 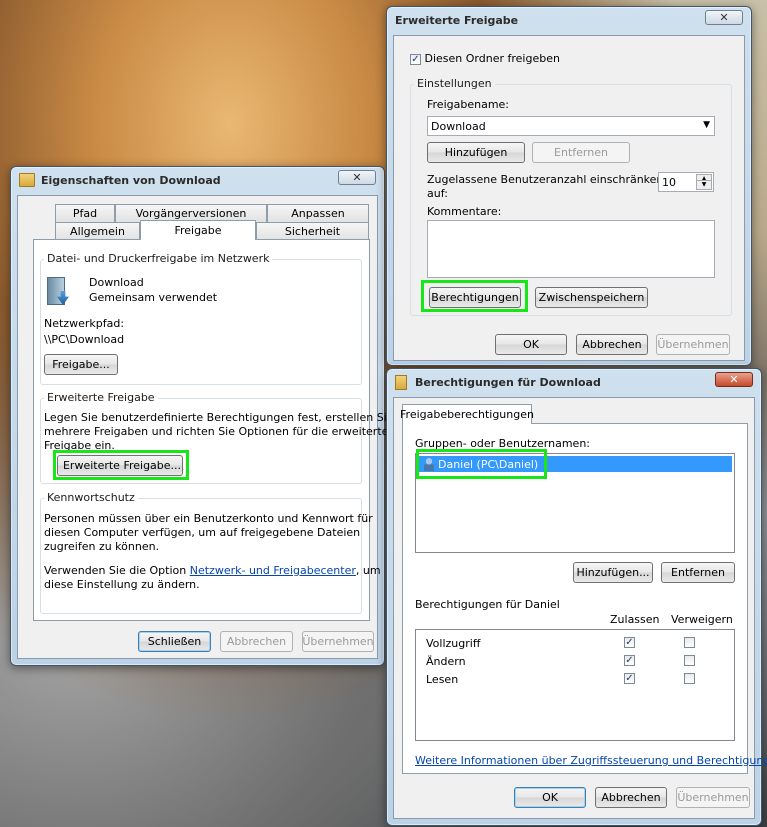 I want to click on close-button: Schließen, so click(x=174, y=641).